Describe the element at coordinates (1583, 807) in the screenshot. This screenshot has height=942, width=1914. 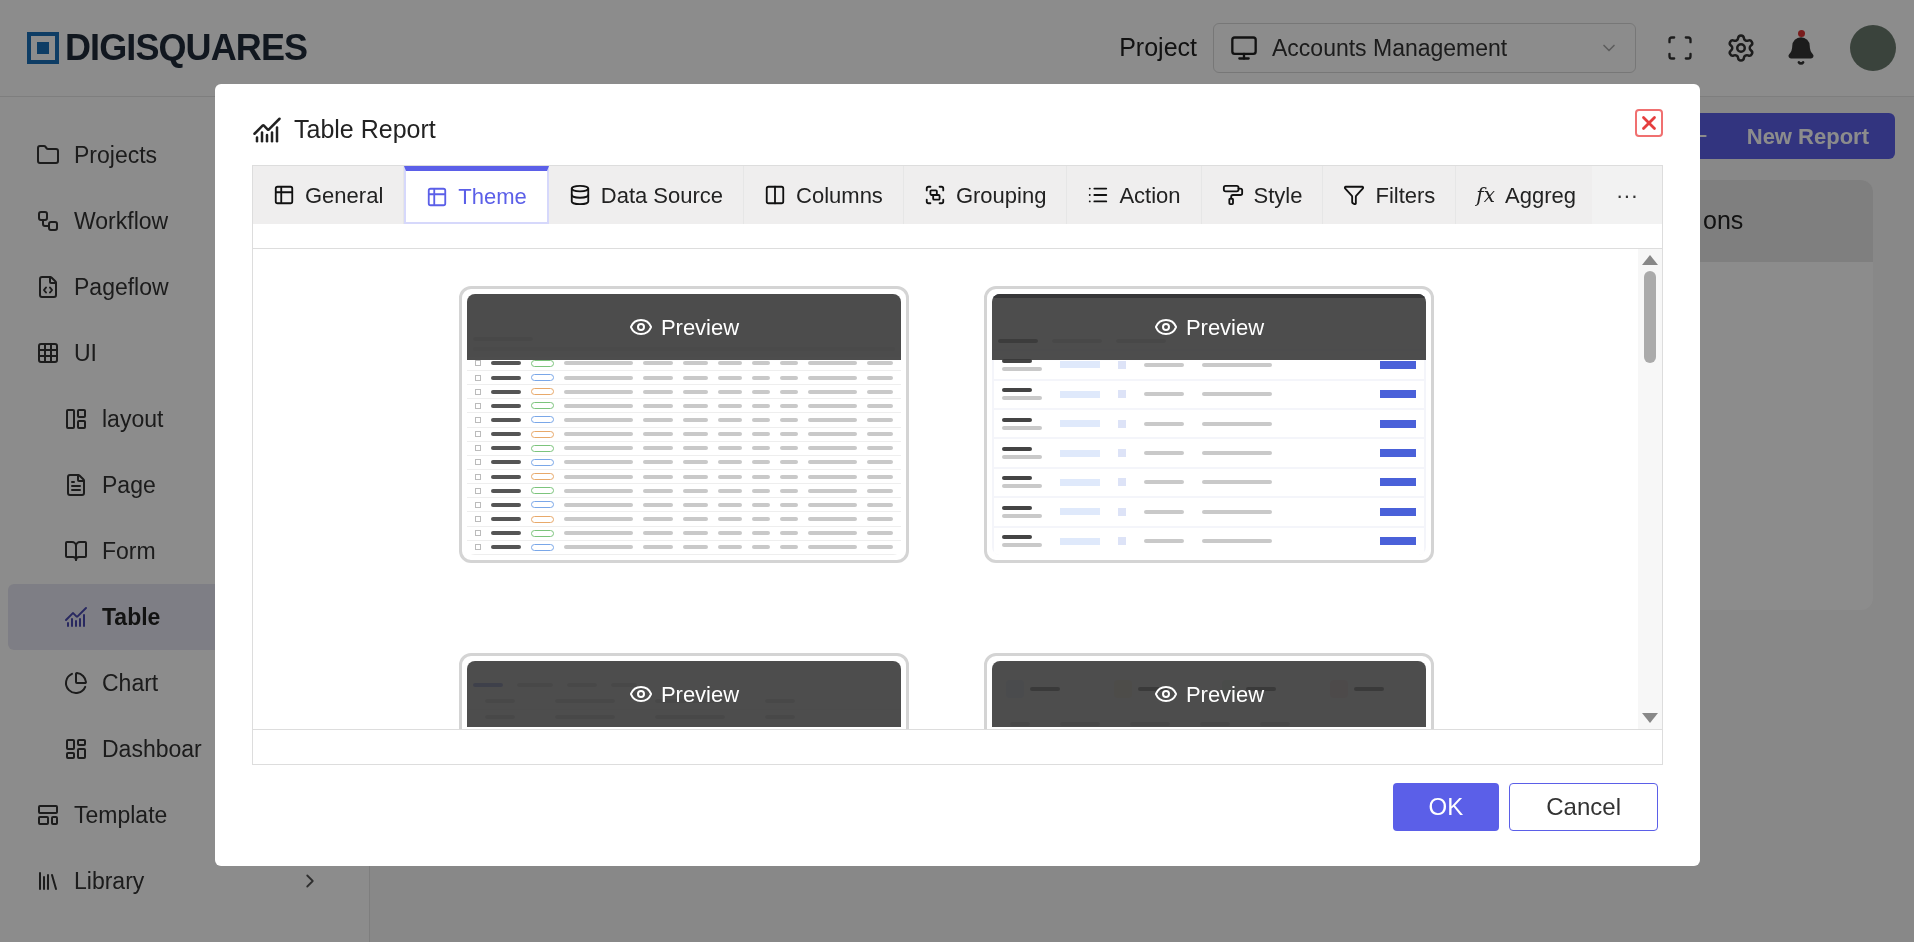
I see `cancel-button: Cancel` at that location.